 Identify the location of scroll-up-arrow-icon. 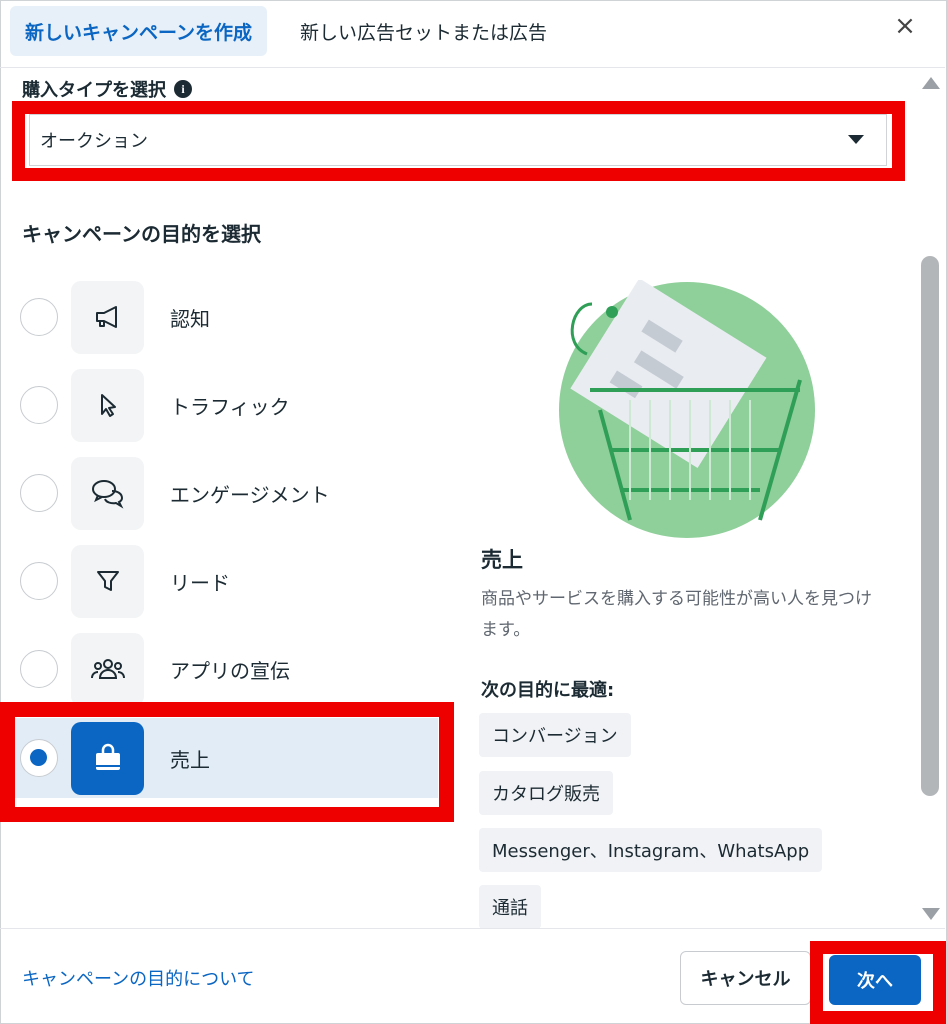
(931, 83).